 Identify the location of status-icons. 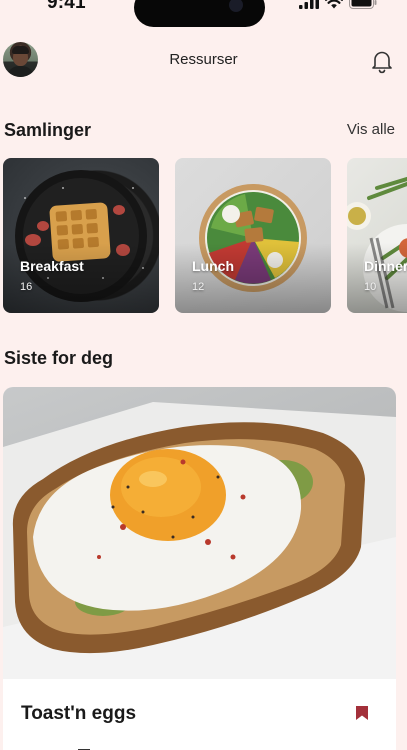
(338, 4).